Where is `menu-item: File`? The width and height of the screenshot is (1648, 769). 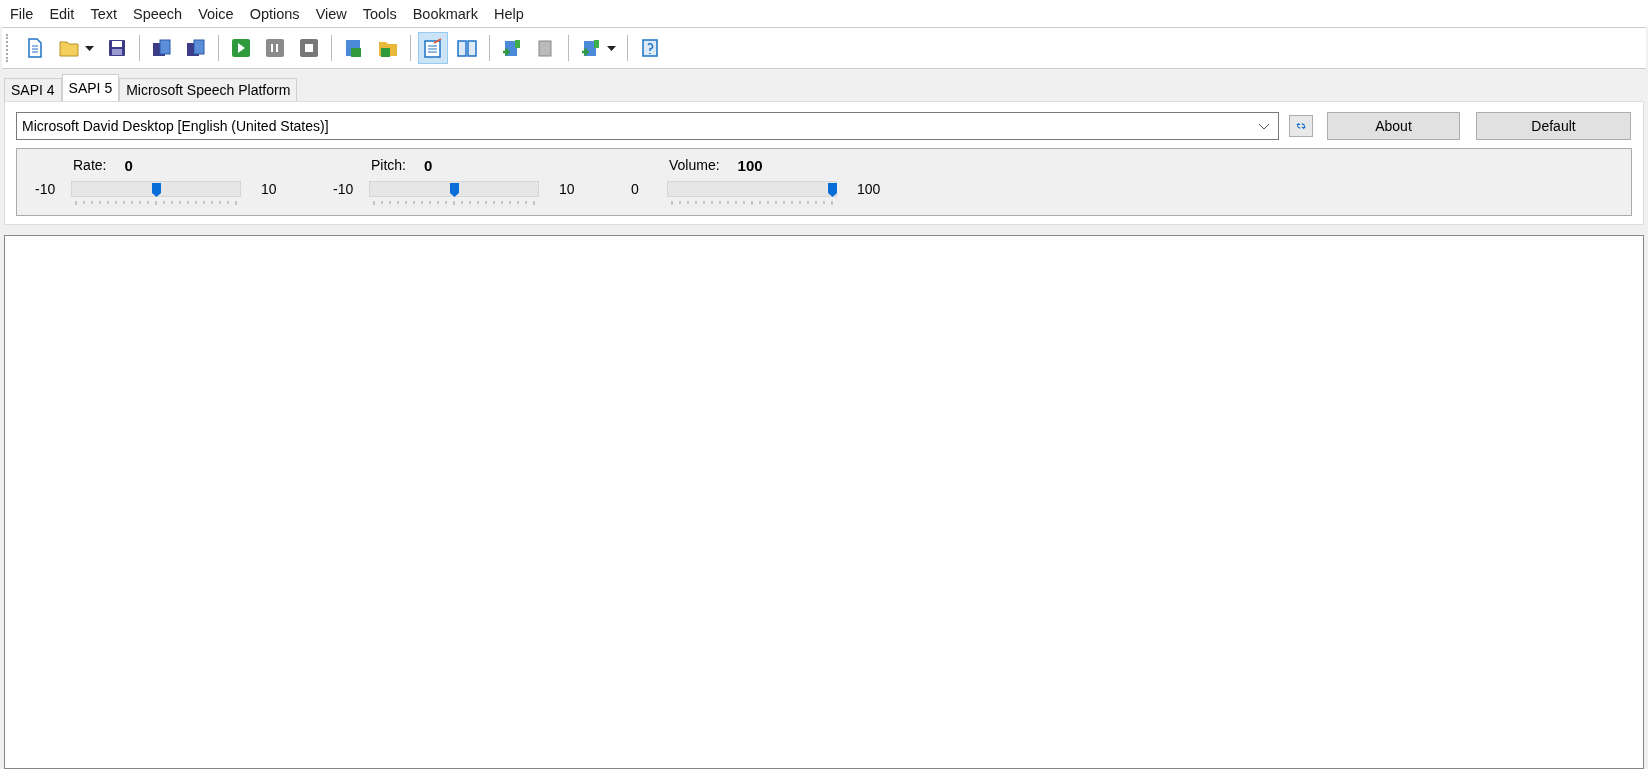 menu-item: File is located at coordinates (22, 13).